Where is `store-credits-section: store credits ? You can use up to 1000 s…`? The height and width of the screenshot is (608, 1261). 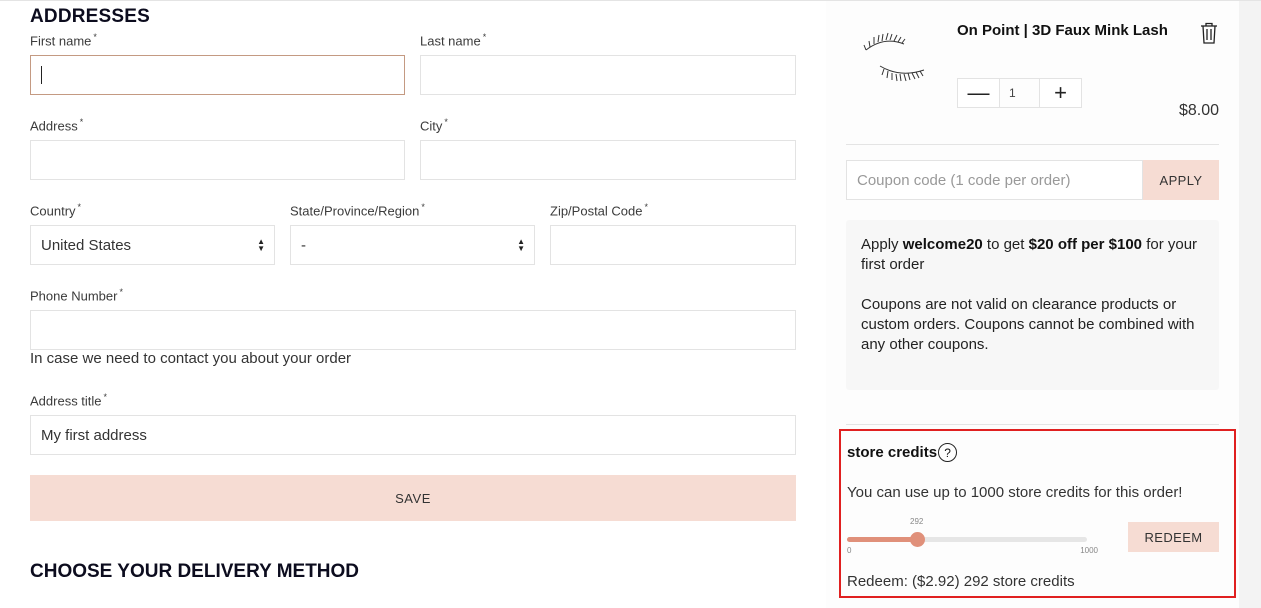
store-credits-section: store credits ? You can use up to 1000 s… is located at coordinates (1037, 513).